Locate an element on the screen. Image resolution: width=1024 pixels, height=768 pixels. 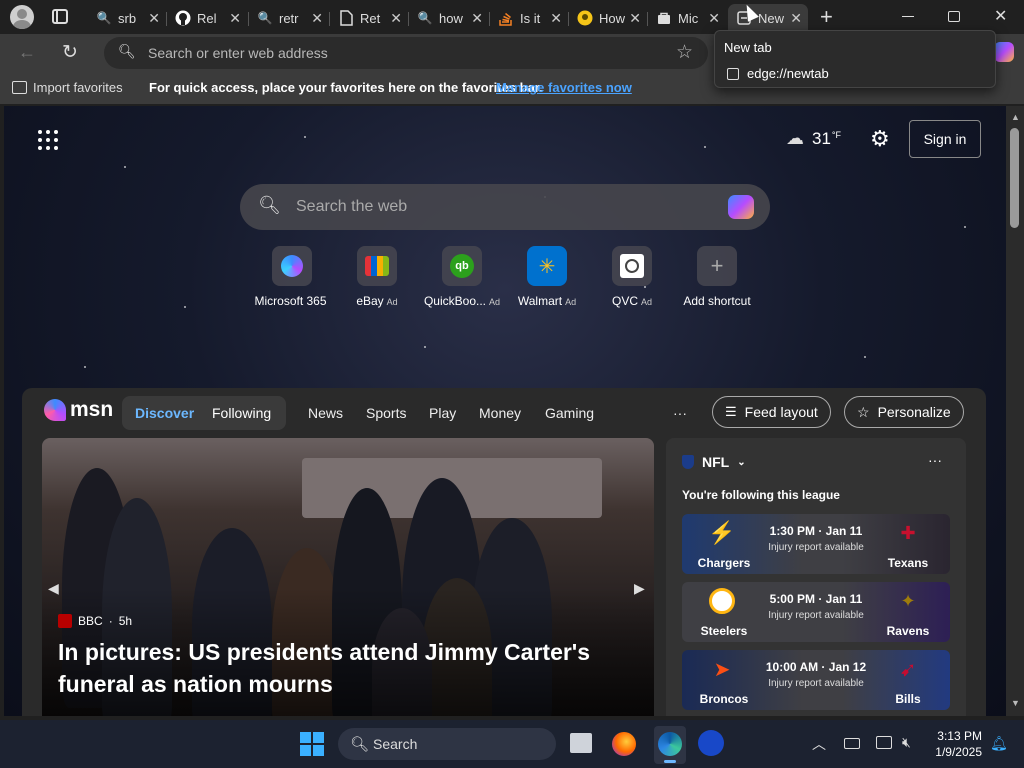
tab-1: 🔍 srb ✕ is located at coordinates (127, 18).